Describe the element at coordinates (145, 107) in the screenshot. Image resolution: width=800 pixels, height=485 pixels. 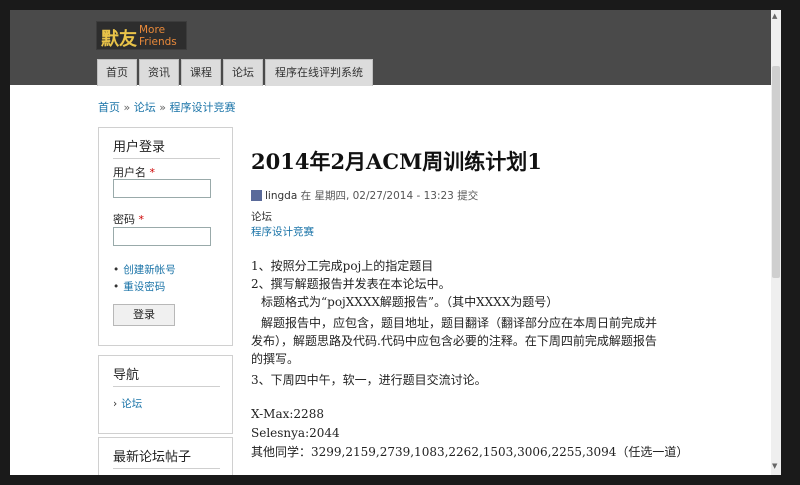
I see `breadcrumb-forum: 论坛` at that location.